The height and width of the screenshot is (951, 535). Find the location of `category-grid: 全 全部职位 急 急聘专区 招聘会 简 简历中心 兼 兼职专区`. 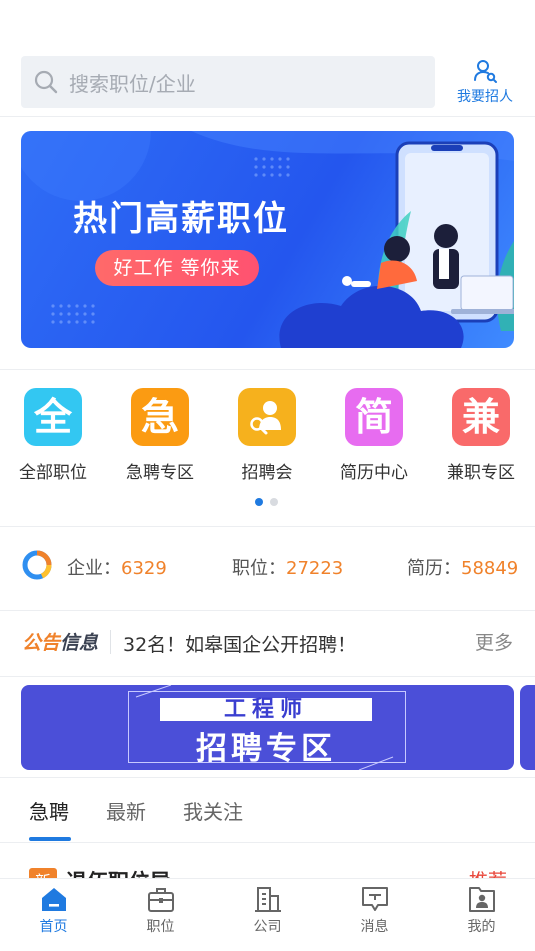

category-grid: 全 全部职位 急 急聘专区 招聘会 简 简历中心 兼 兼职专区 is located at coordinates (267, 436).